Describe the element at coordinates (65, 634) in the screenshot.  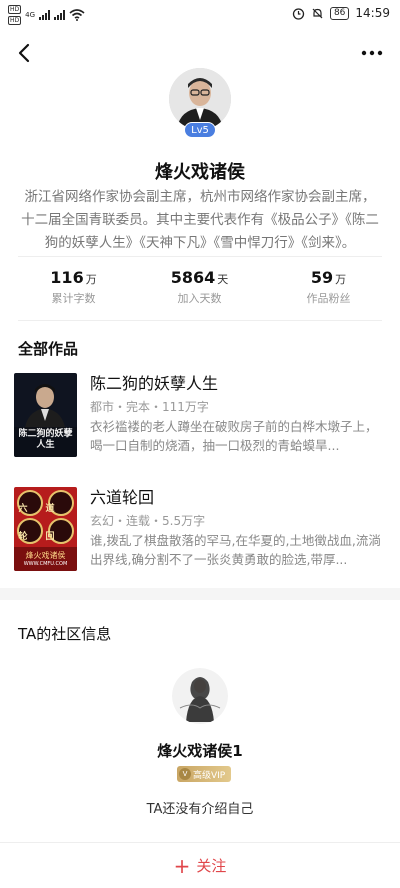
I see `community-section-title: TA的社区信息` at that location.